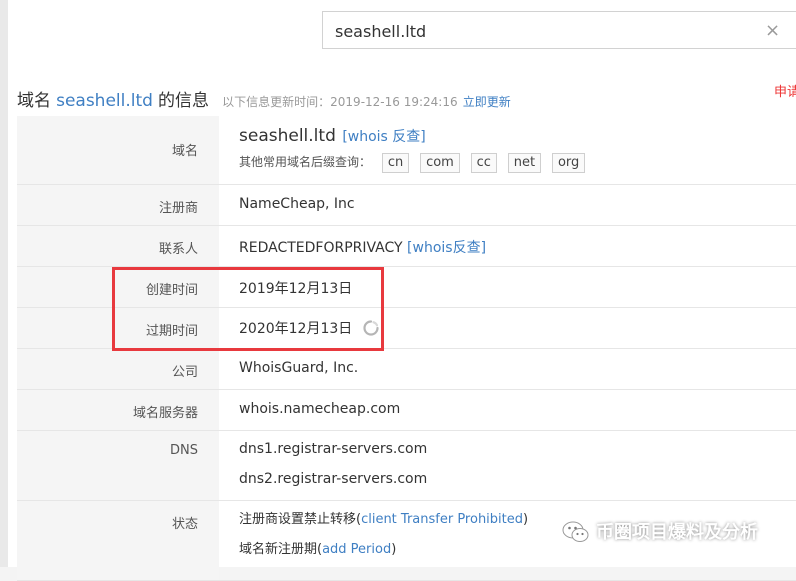 The image size is (796, 581). What do you see at coordinates (568, 163) in the screenshot?
I see `suffix-tag-org: org` at bounding box center [568, 163].